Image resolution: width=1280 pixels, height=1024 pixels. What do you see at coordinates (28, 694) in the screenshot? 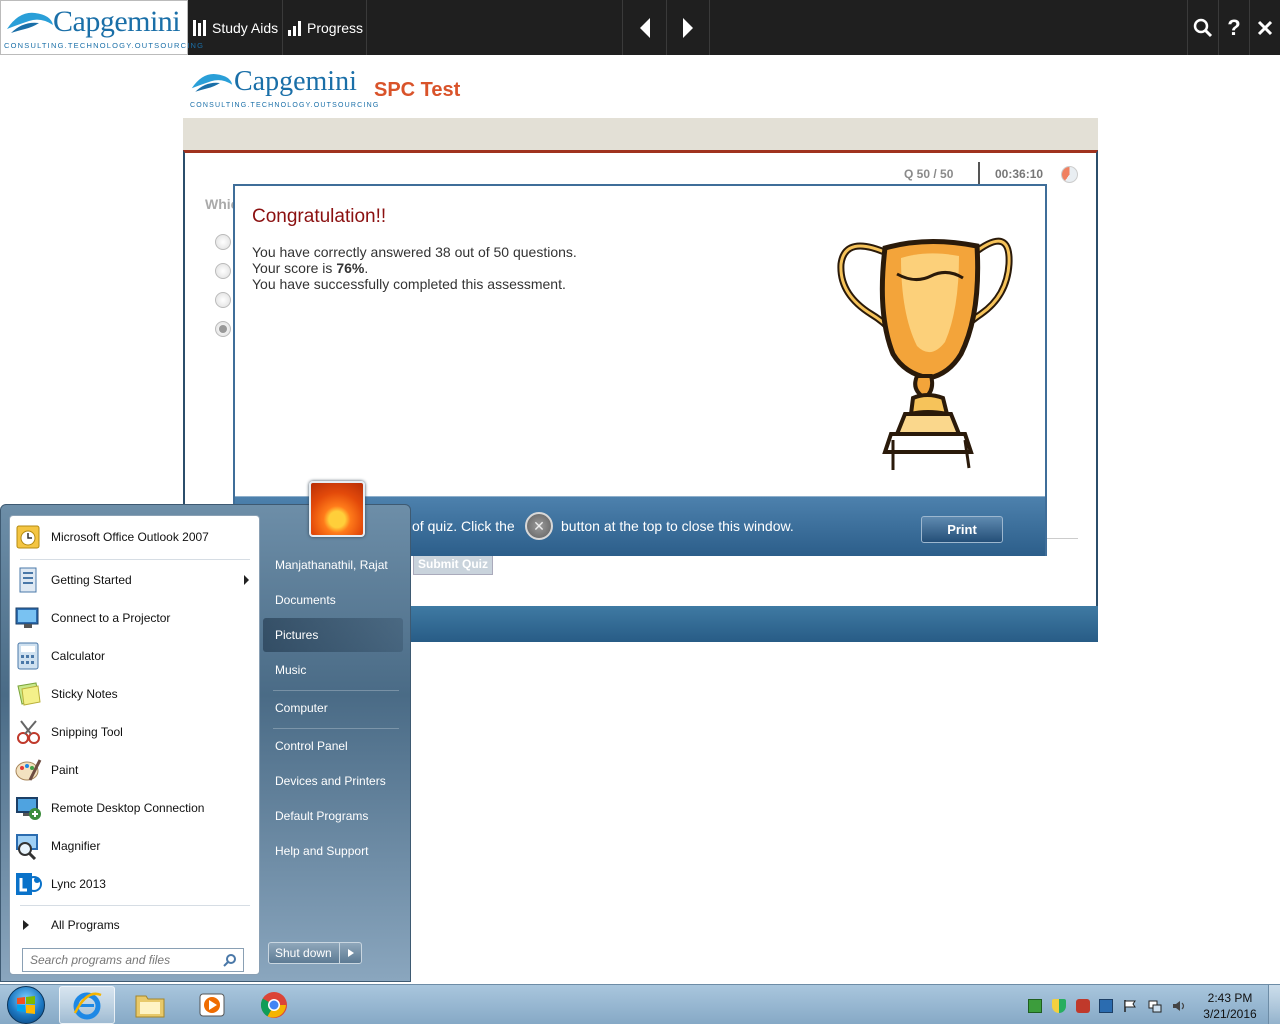
I see `sticky-notes-icon` at bounding box center [28, 694].